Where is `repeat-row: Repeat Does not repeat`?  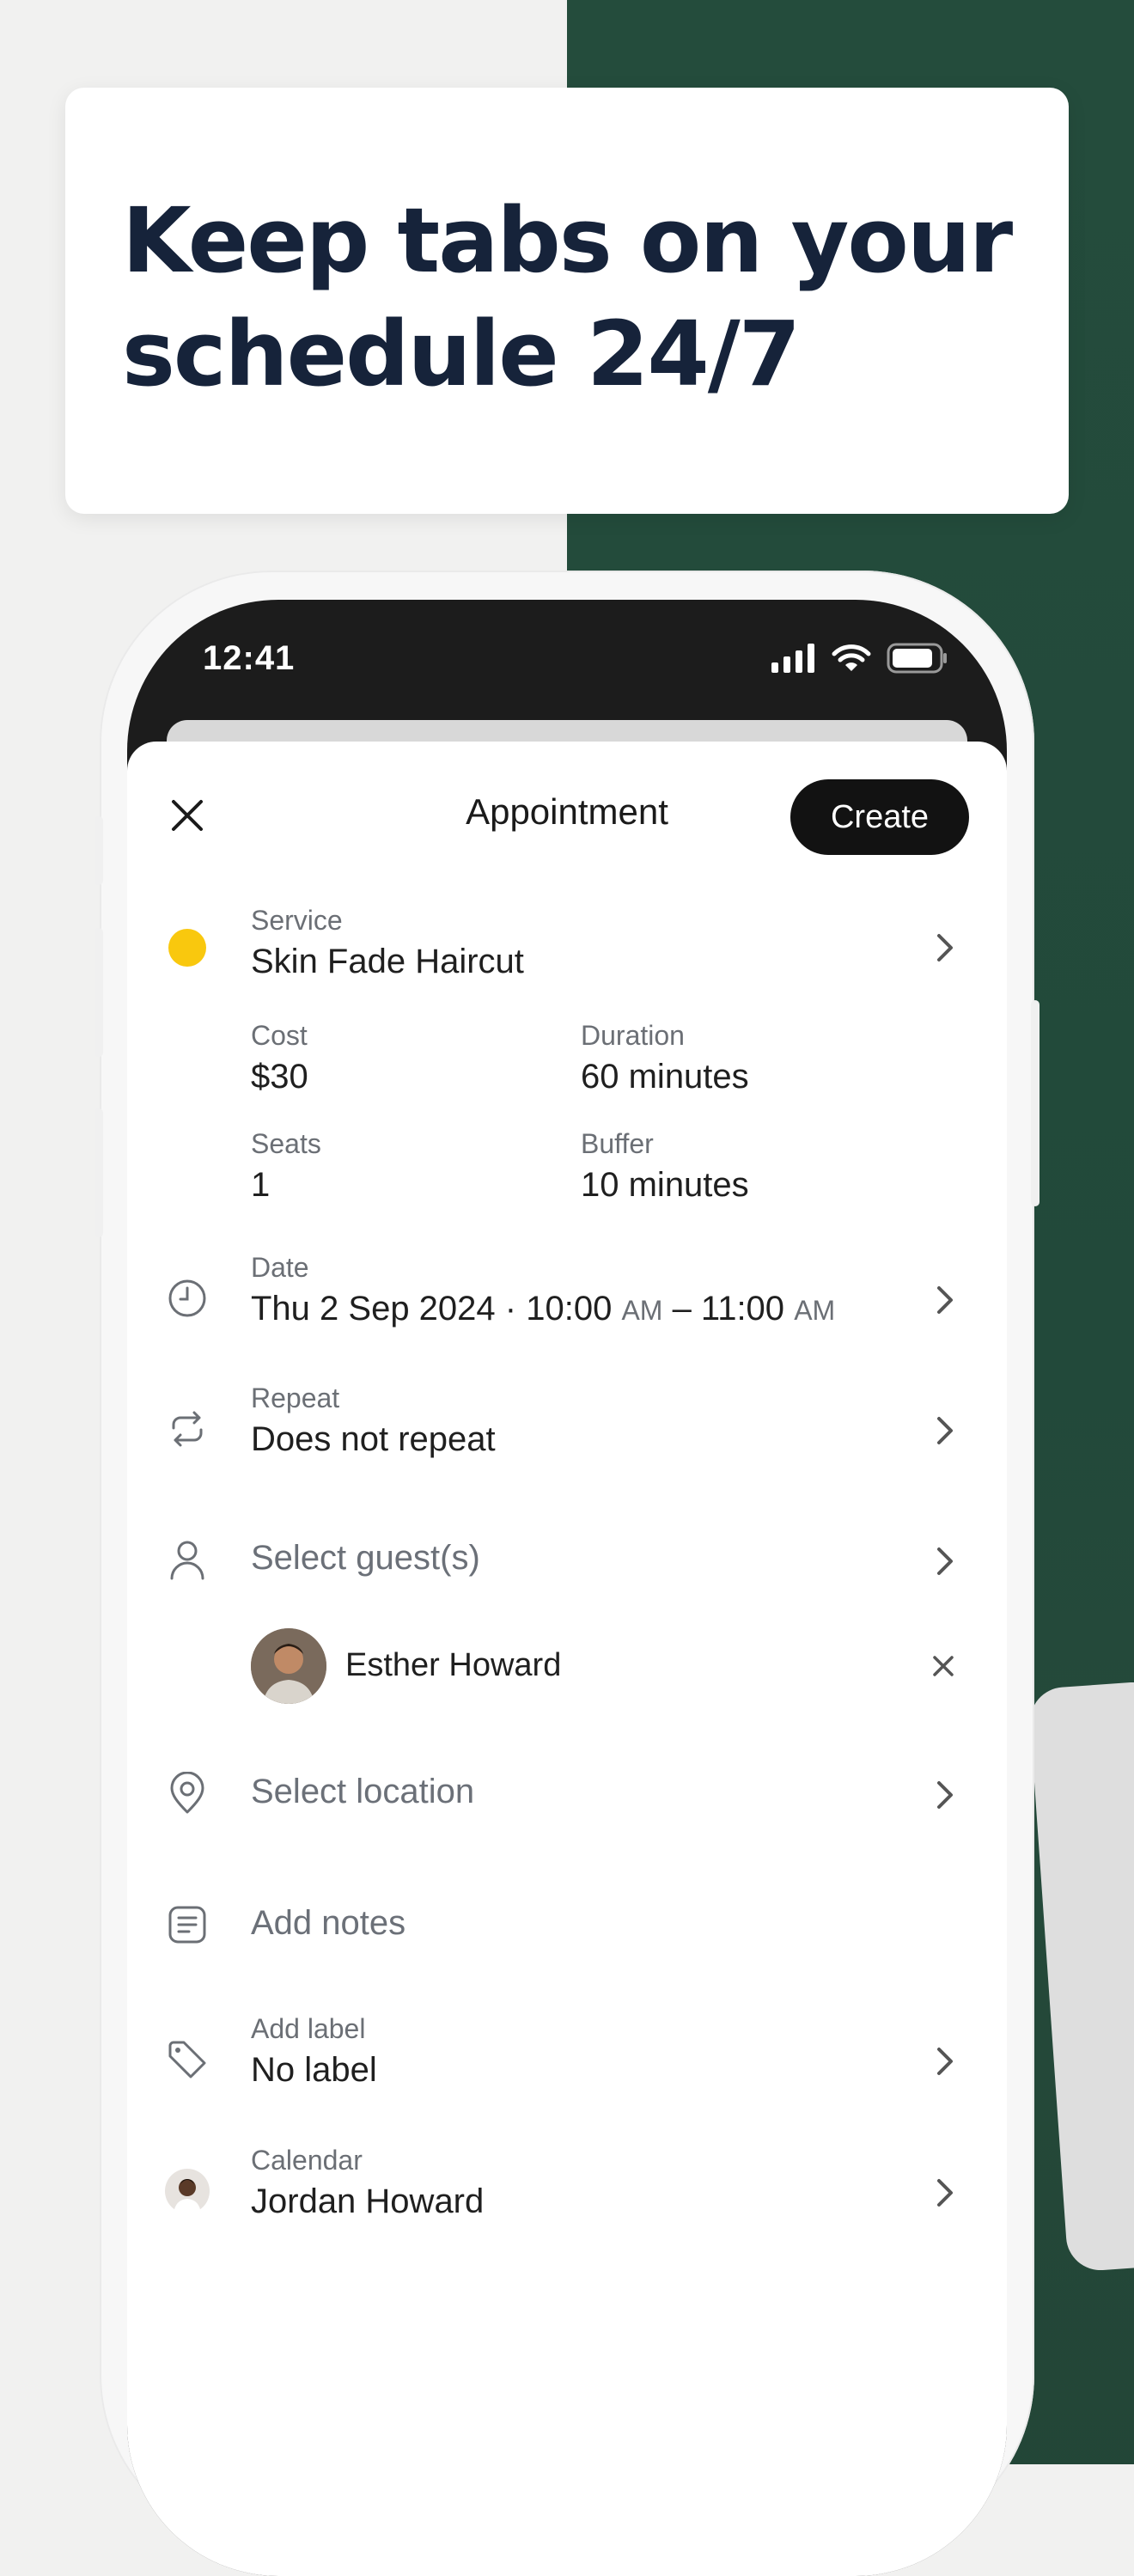
repeat-row: Repeat Does not repeat is located at coordinates (567, 1430).